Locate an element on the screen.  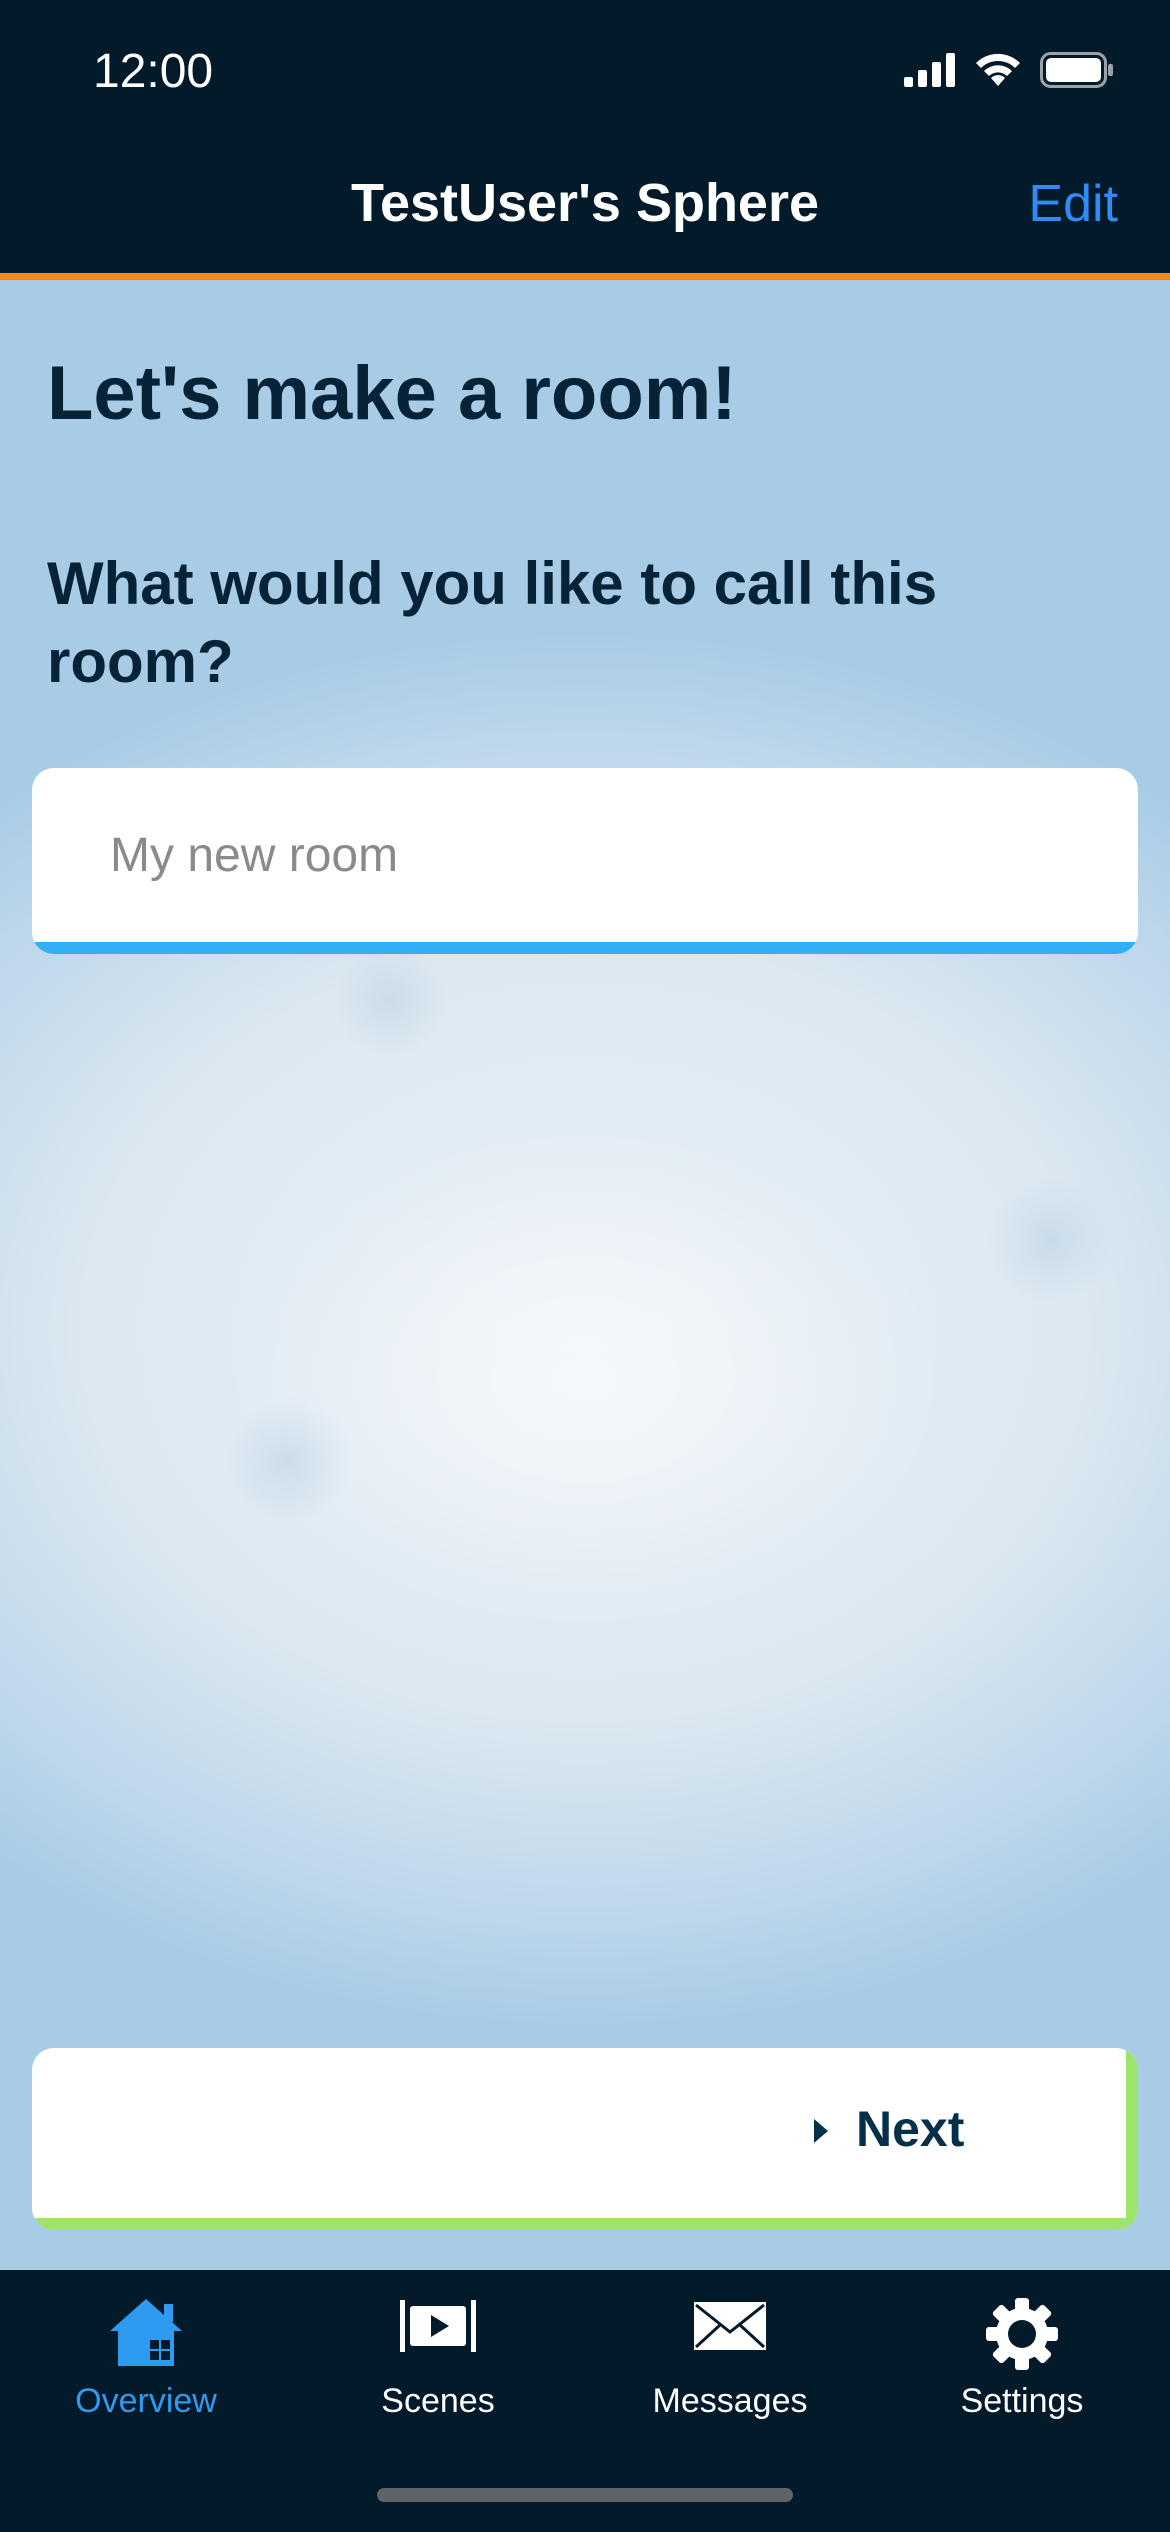
envelope-icon is located at coordinates (730, 2326).